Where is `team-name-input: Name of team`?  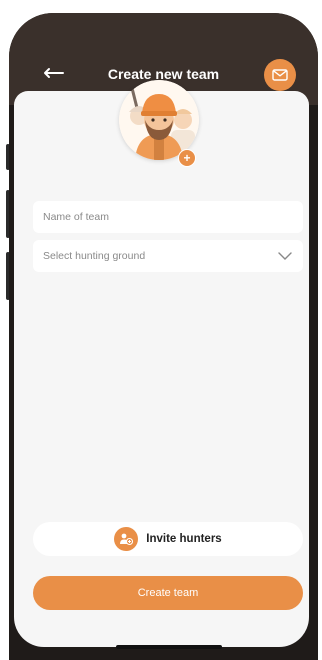
team-name-input: Name of team is located at coordinates (168, 217).